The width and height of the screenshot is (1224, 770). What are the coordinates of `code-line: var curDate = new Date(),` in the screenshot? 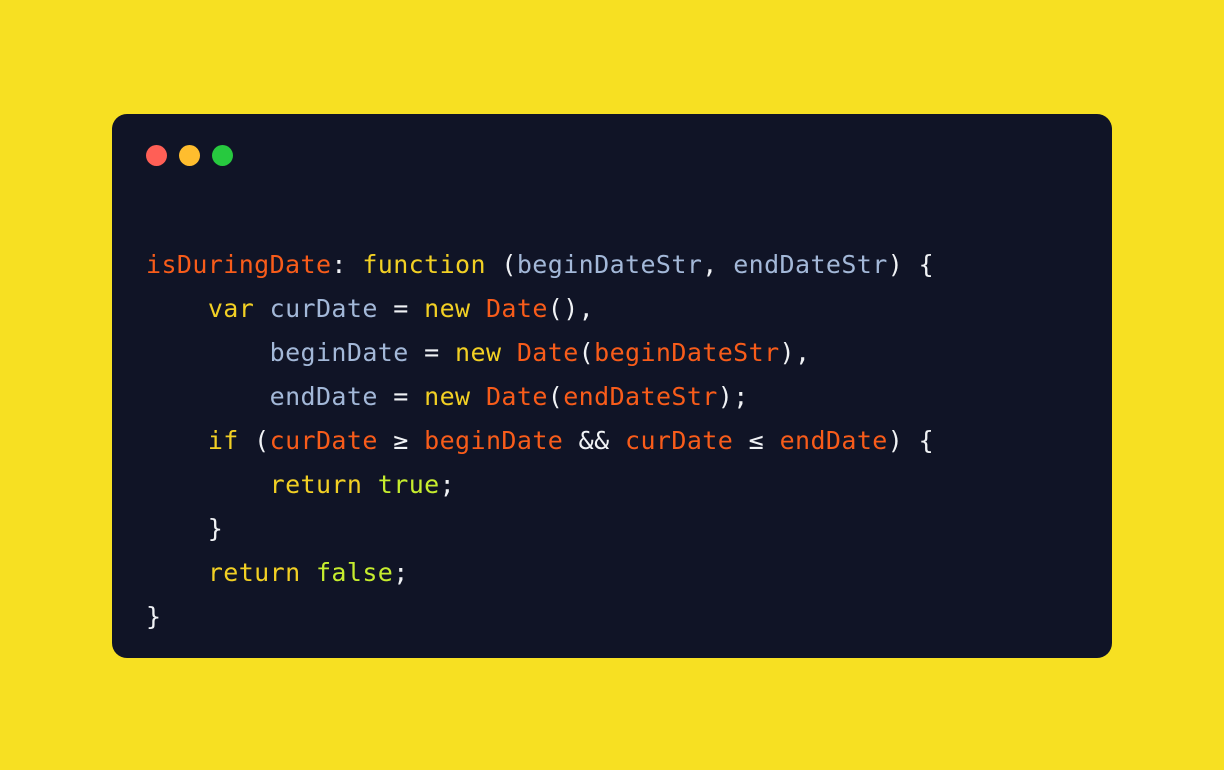 It's located at (619, 309).